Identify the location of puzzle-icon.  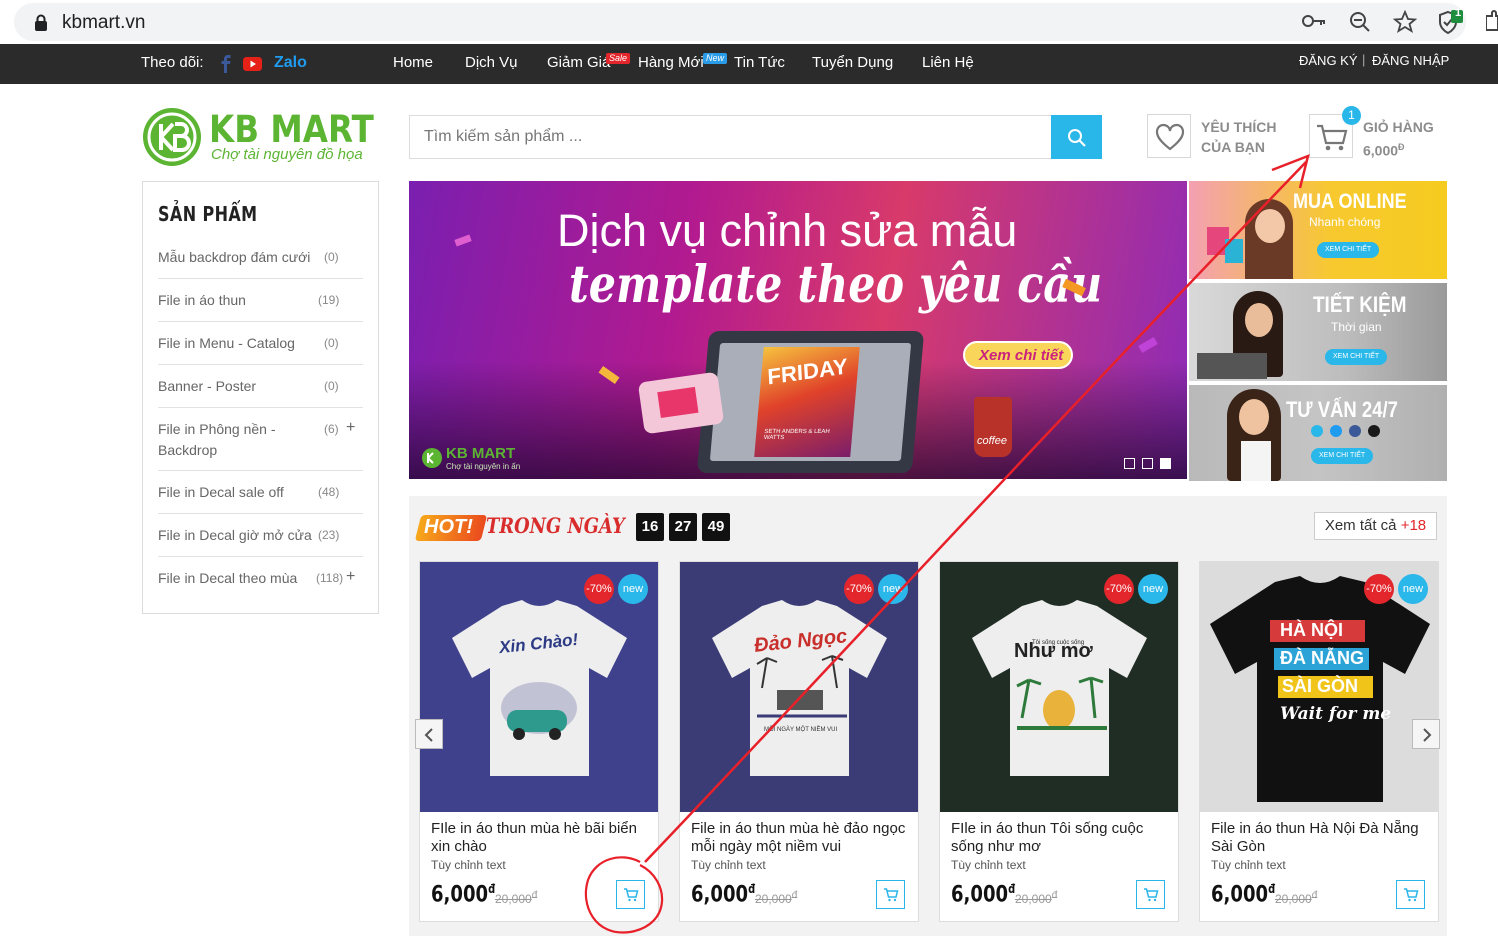
(1492, 22).